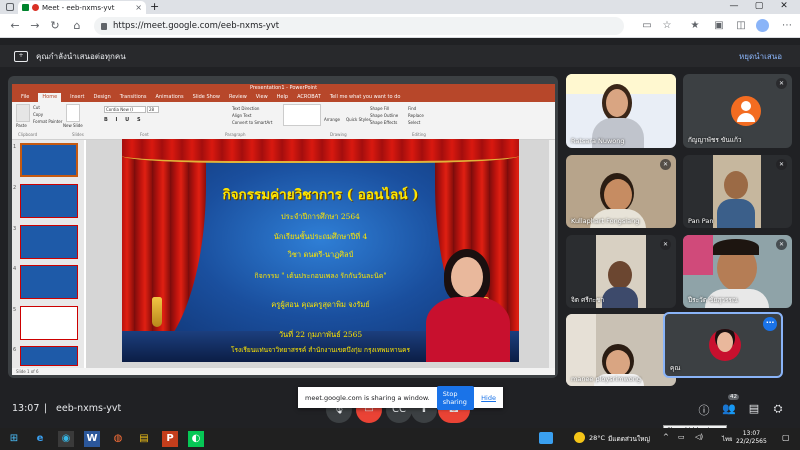  Describe the element at coordinates (787, 26) in the screenshot. I see `browser-menu-icon: ⋯` at that location.